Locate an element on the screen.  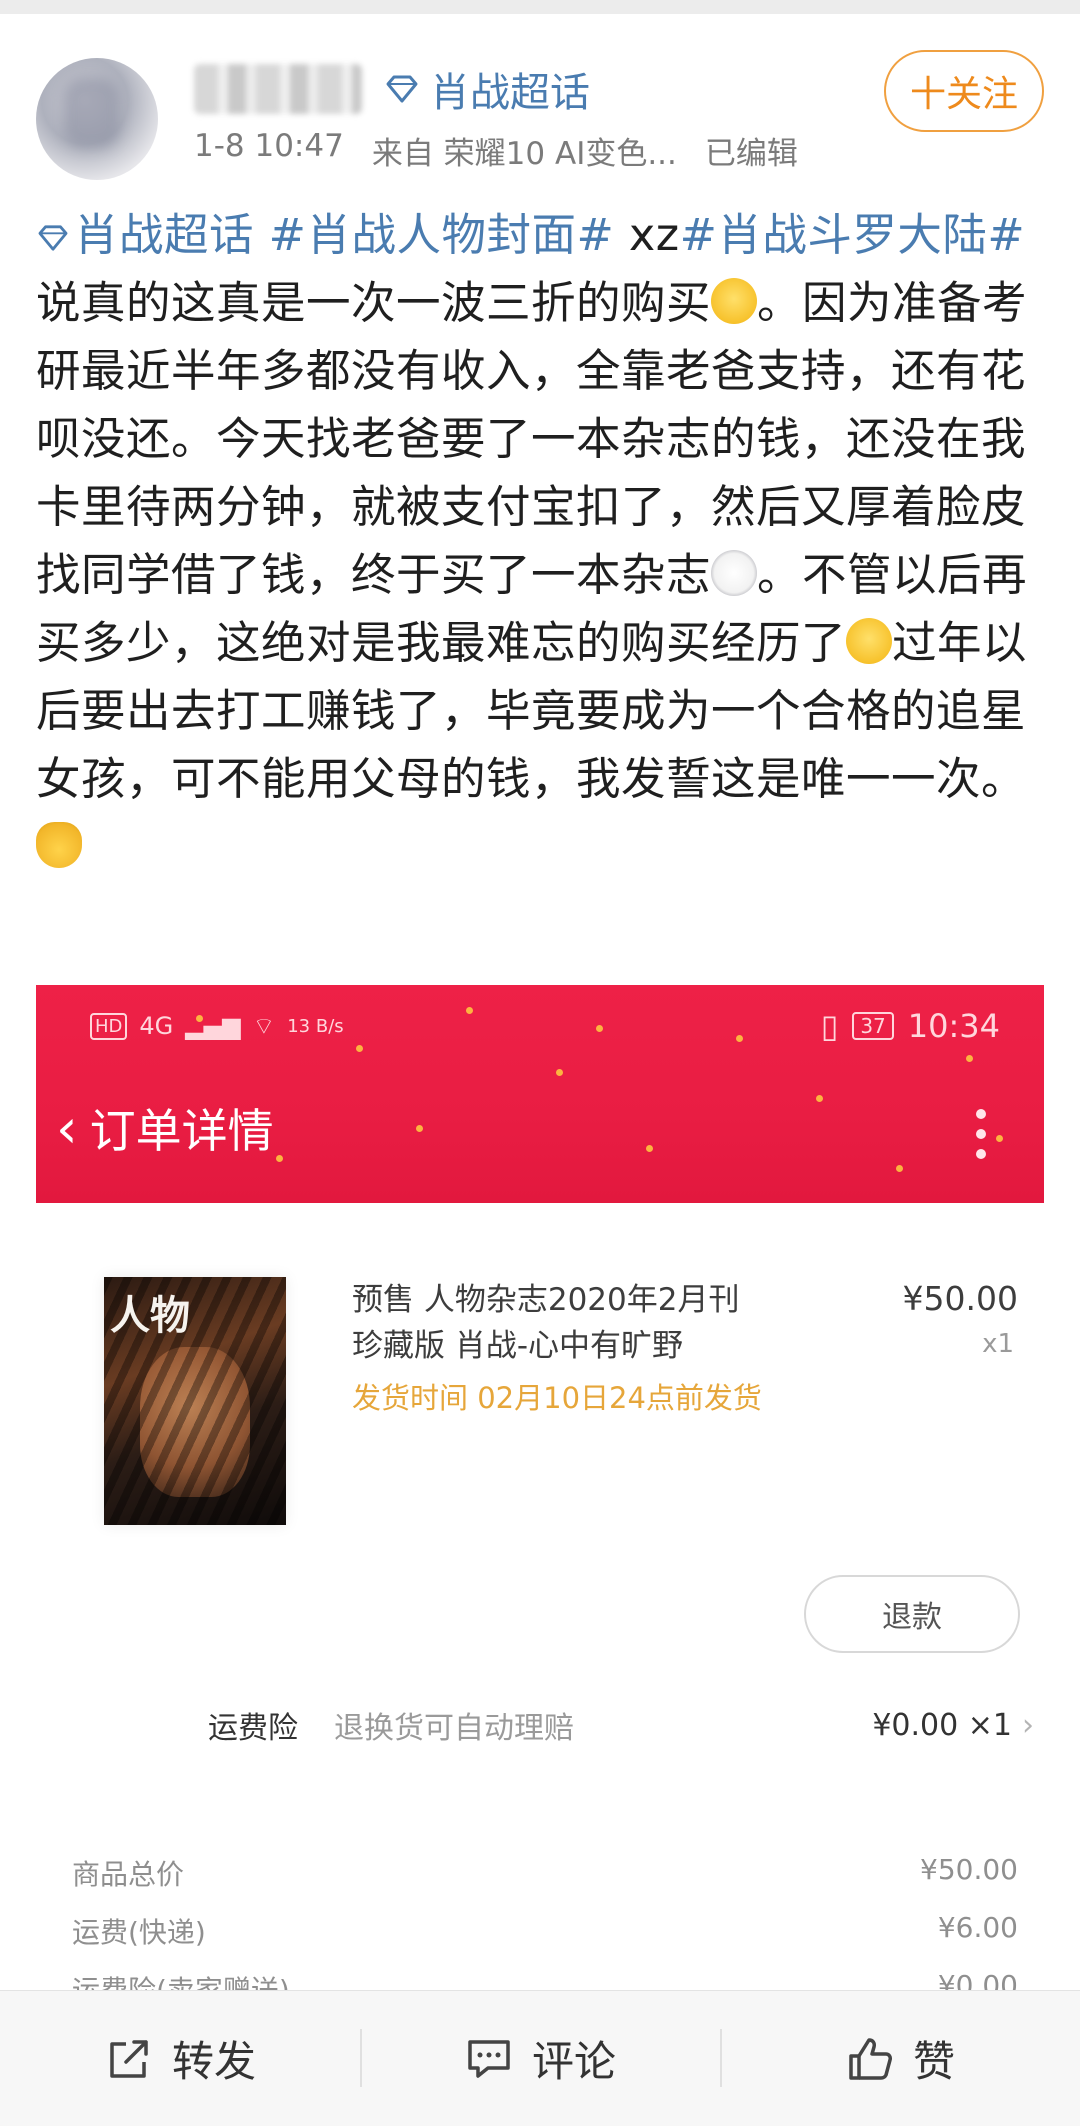
super-topic-link: 肖战超话 is located at coordinates (487, 89).